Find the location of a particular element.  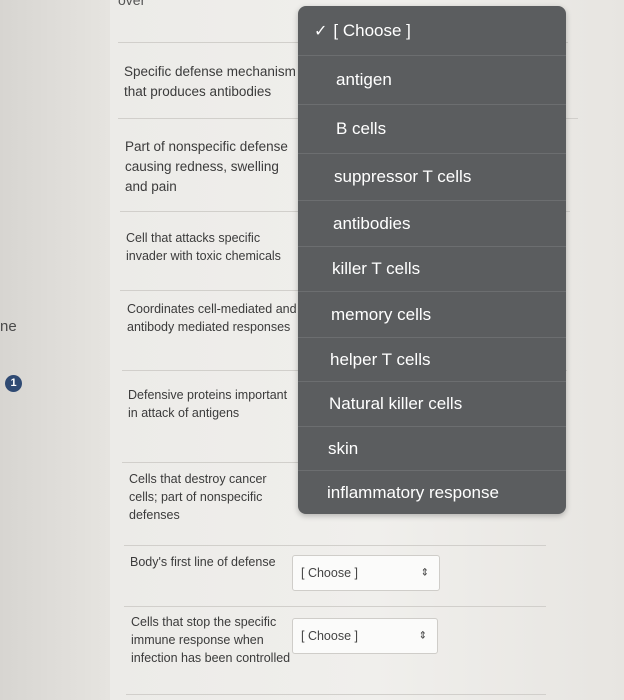

question-label: Body's first line of defense is located at coordinates (203, 562).